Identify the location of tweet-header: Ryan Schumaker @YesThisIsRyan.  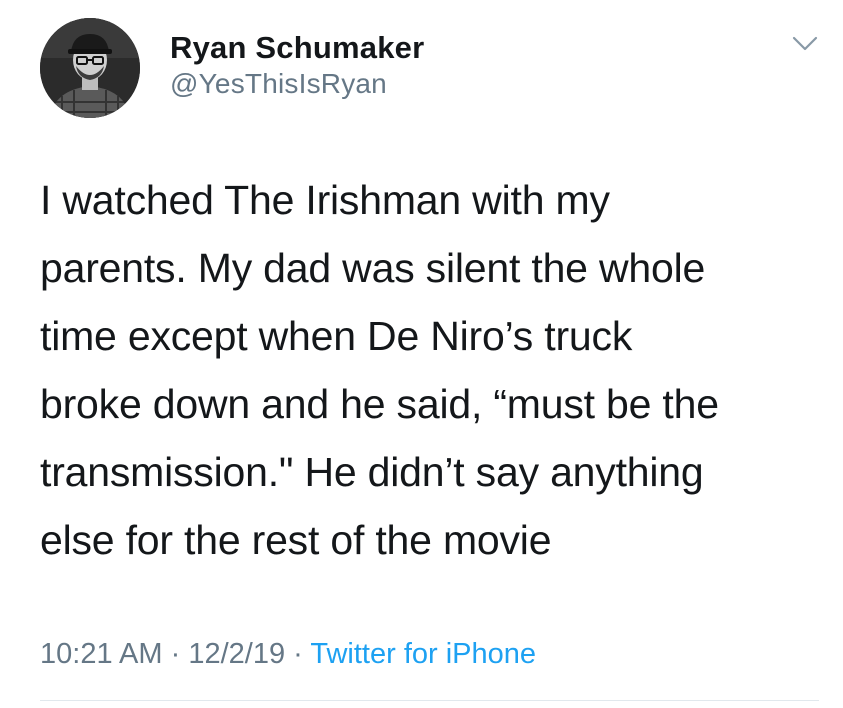
(232, 68).